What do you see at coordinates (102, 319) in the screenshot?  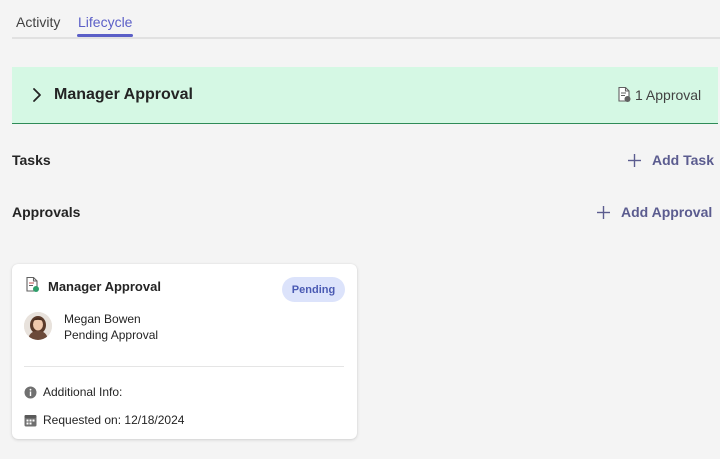 I see `approver-name: Megan Bowen` at bounding box center [102, 319].